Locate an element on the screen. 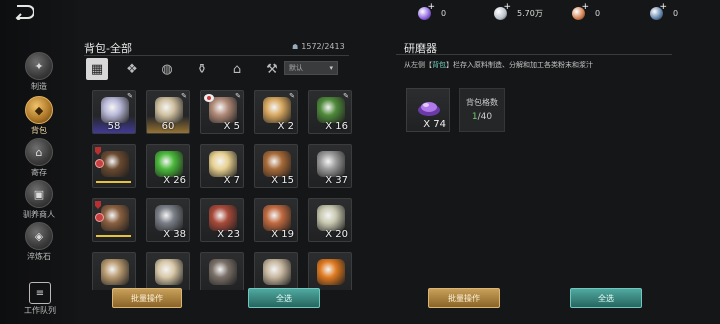 The height and width of the screenshot is (324, 720). nav-label: 背包 is located at coordinates (39, 130).